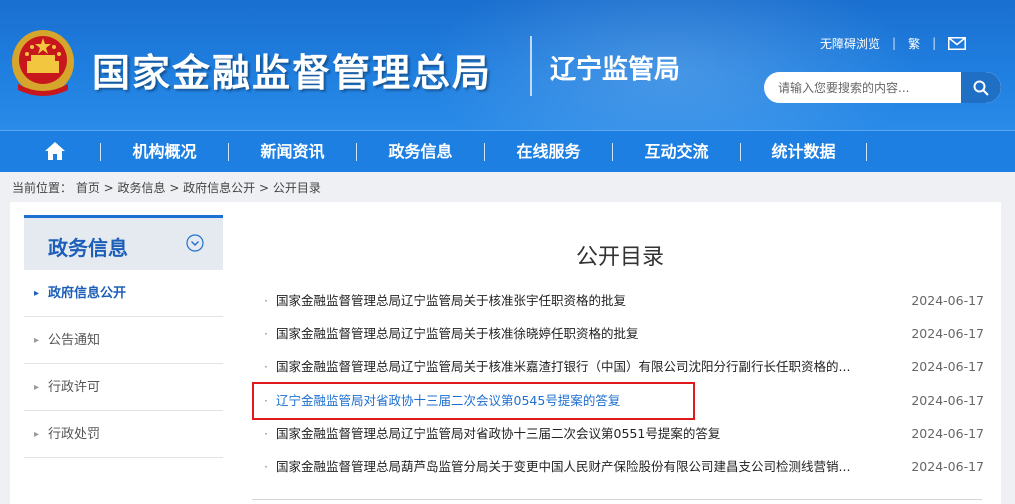 The height and width of the screenshot is (504, 1015). Describe the element at coordinates (166, 187) in the screenshot. I see `breadcrumb: 当前位置： 首页 > 政务信息 > 政府信息公开 > 公开目录` at that location.